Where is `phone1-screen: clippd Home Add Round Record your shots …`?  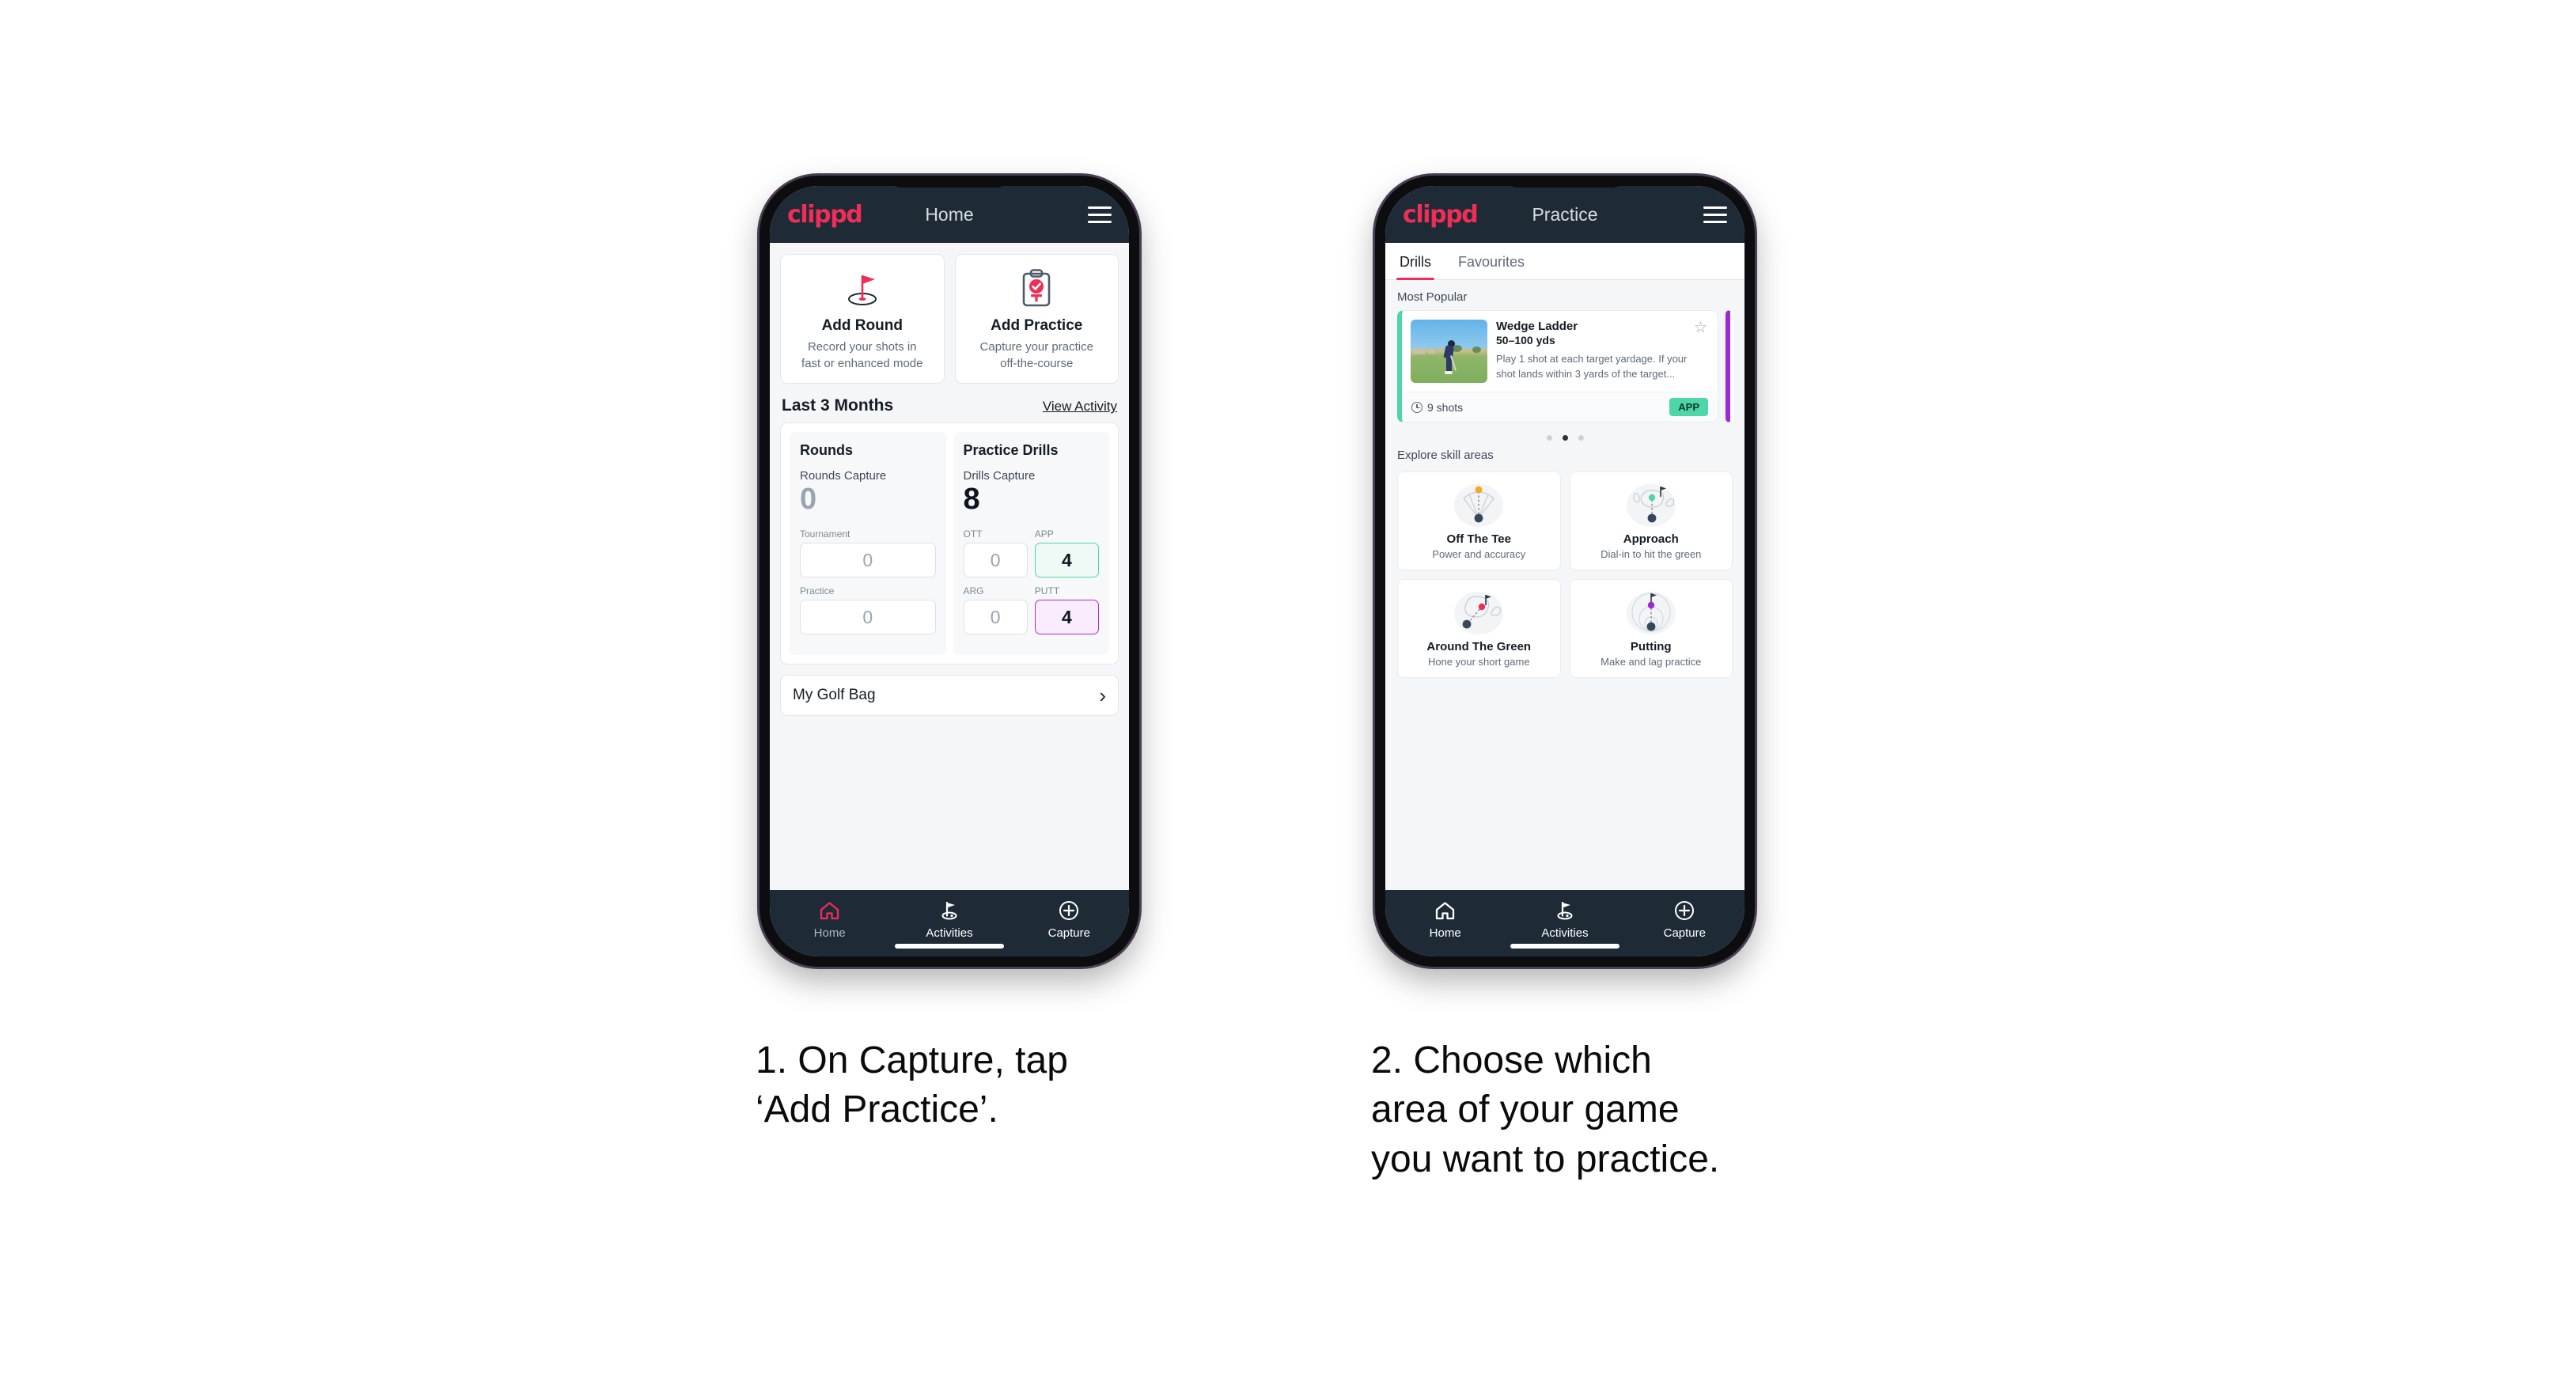
phone1-screen: clippd Home Add Round Record your shots … is located at coordinates (949, 571).